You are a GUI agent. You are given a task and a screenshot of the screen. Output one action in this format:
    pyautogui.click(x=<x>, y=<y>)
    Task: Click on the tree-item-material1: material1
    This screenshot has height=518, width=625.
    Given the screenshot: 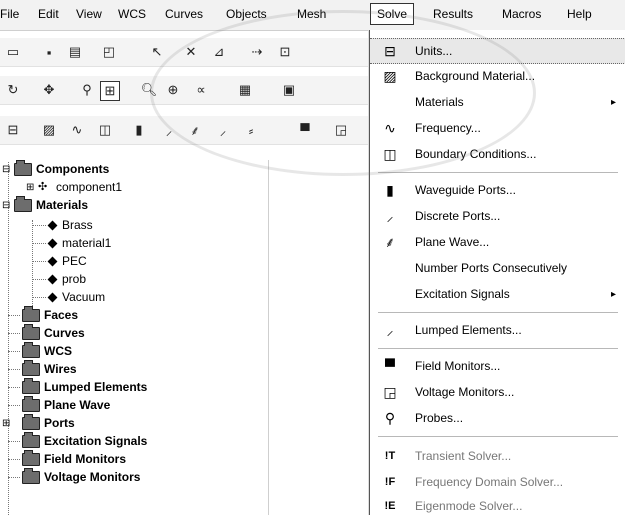 What is the action you would take?
    pyautogui.click(x=71, y=243)
    